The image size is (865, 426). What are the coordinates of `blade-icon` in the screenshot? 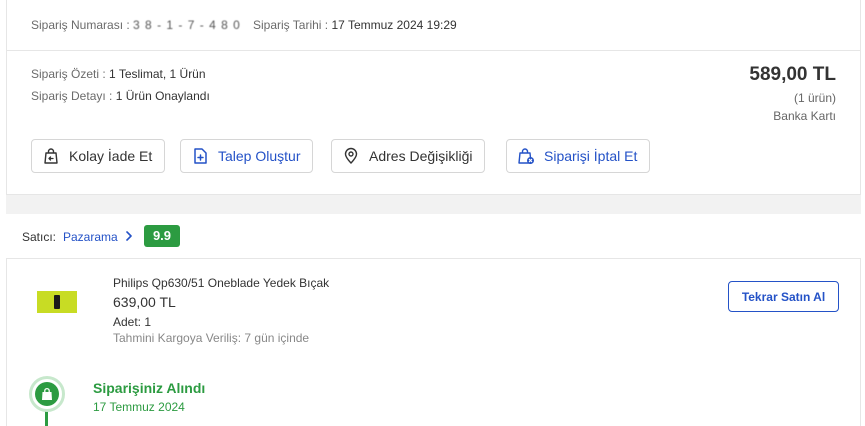 It's located at (57, 302).